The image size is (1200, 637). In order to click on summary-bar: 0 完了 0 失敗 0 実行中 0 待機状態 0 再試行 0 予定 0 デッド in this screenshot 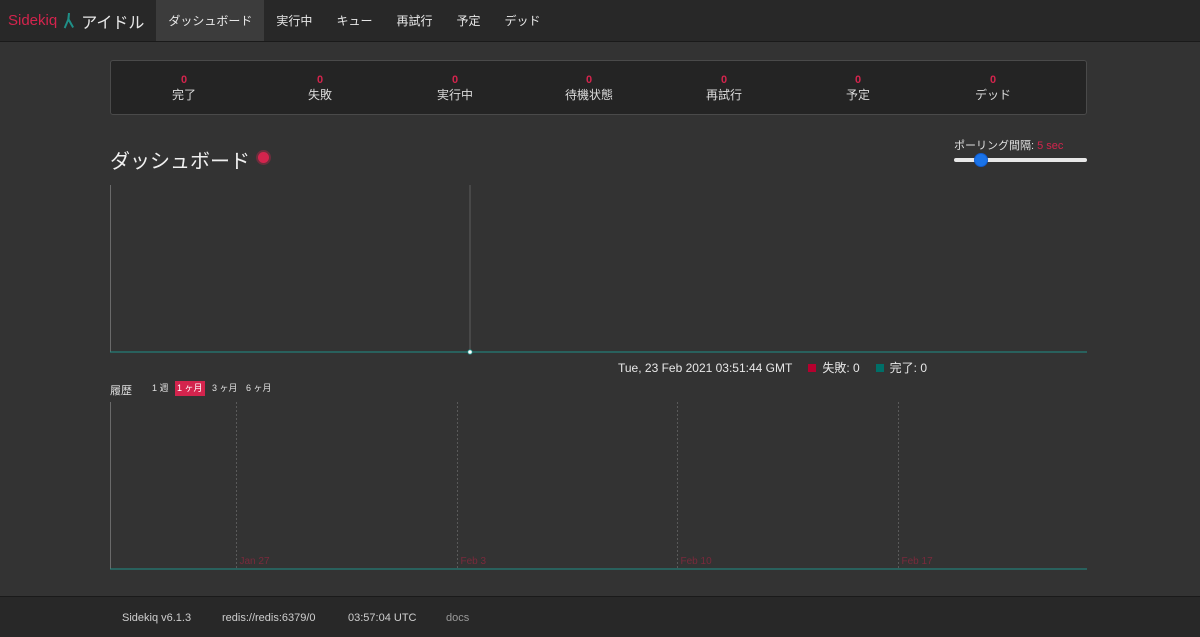, I will do `click(598, 87)`.